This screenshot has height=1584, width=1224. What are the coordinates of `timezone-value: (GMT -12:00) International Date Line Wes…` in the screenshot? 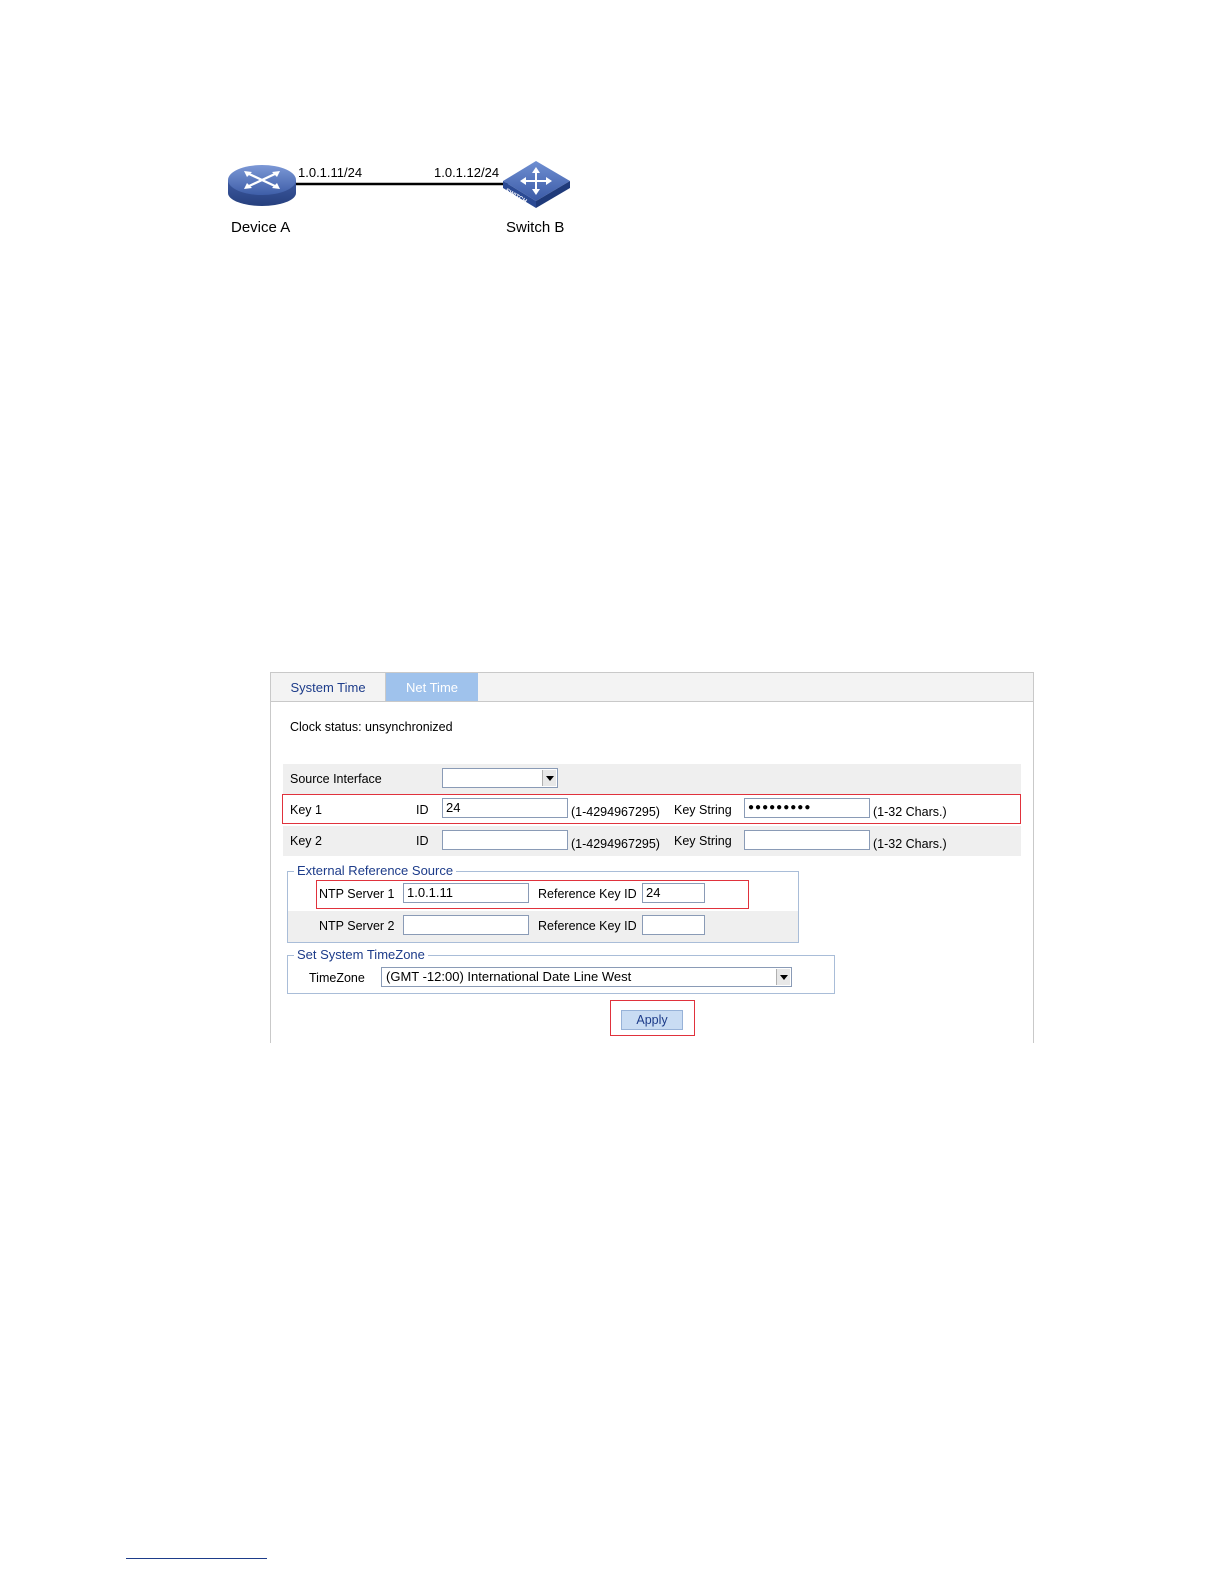 It's located at (509, 976).